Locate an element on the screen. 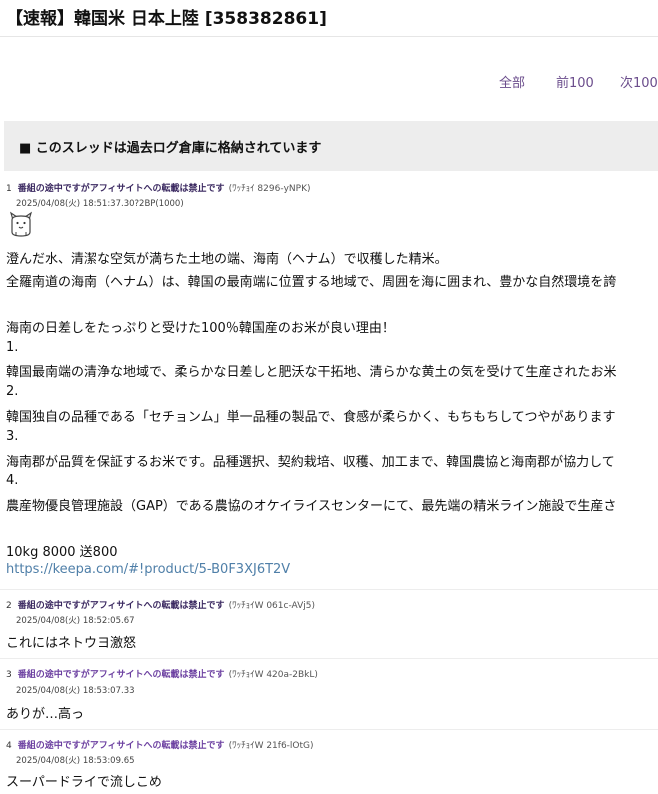 This screenshot has height=794, width=658. product-link: https://keepa.com/#!product/5-B0F3XJ6T2V is located at coordinates (148, 569).